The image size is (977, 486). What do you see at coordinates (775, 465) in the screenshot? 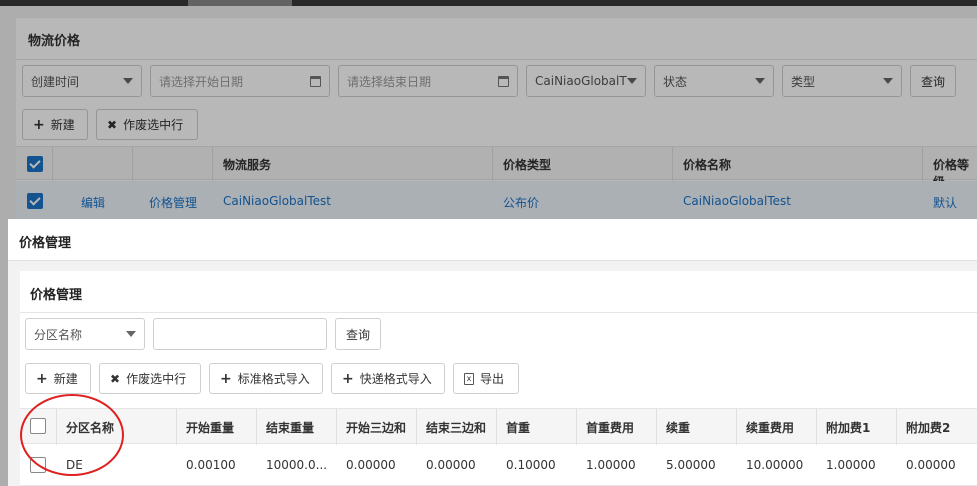
I see `cell-additional-weight-fee: 10.00000` at bounding box center [775, 465].